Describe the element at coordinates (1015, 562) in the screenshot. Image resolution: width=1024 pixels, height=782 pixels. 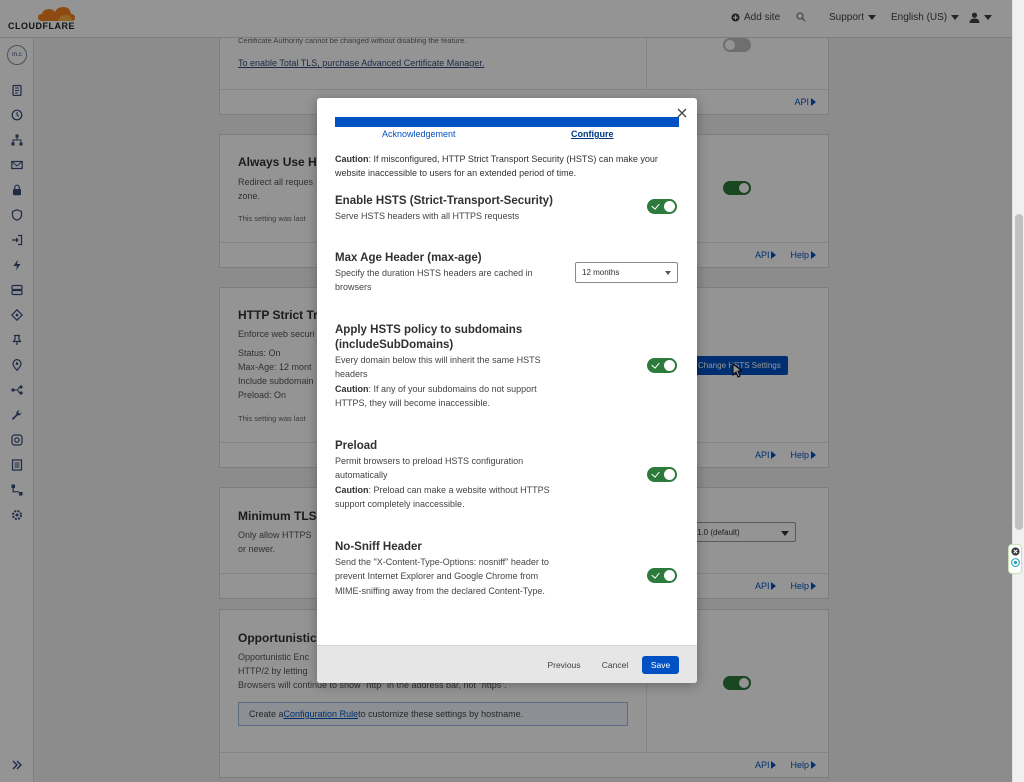
I see `target-icon` at that location.